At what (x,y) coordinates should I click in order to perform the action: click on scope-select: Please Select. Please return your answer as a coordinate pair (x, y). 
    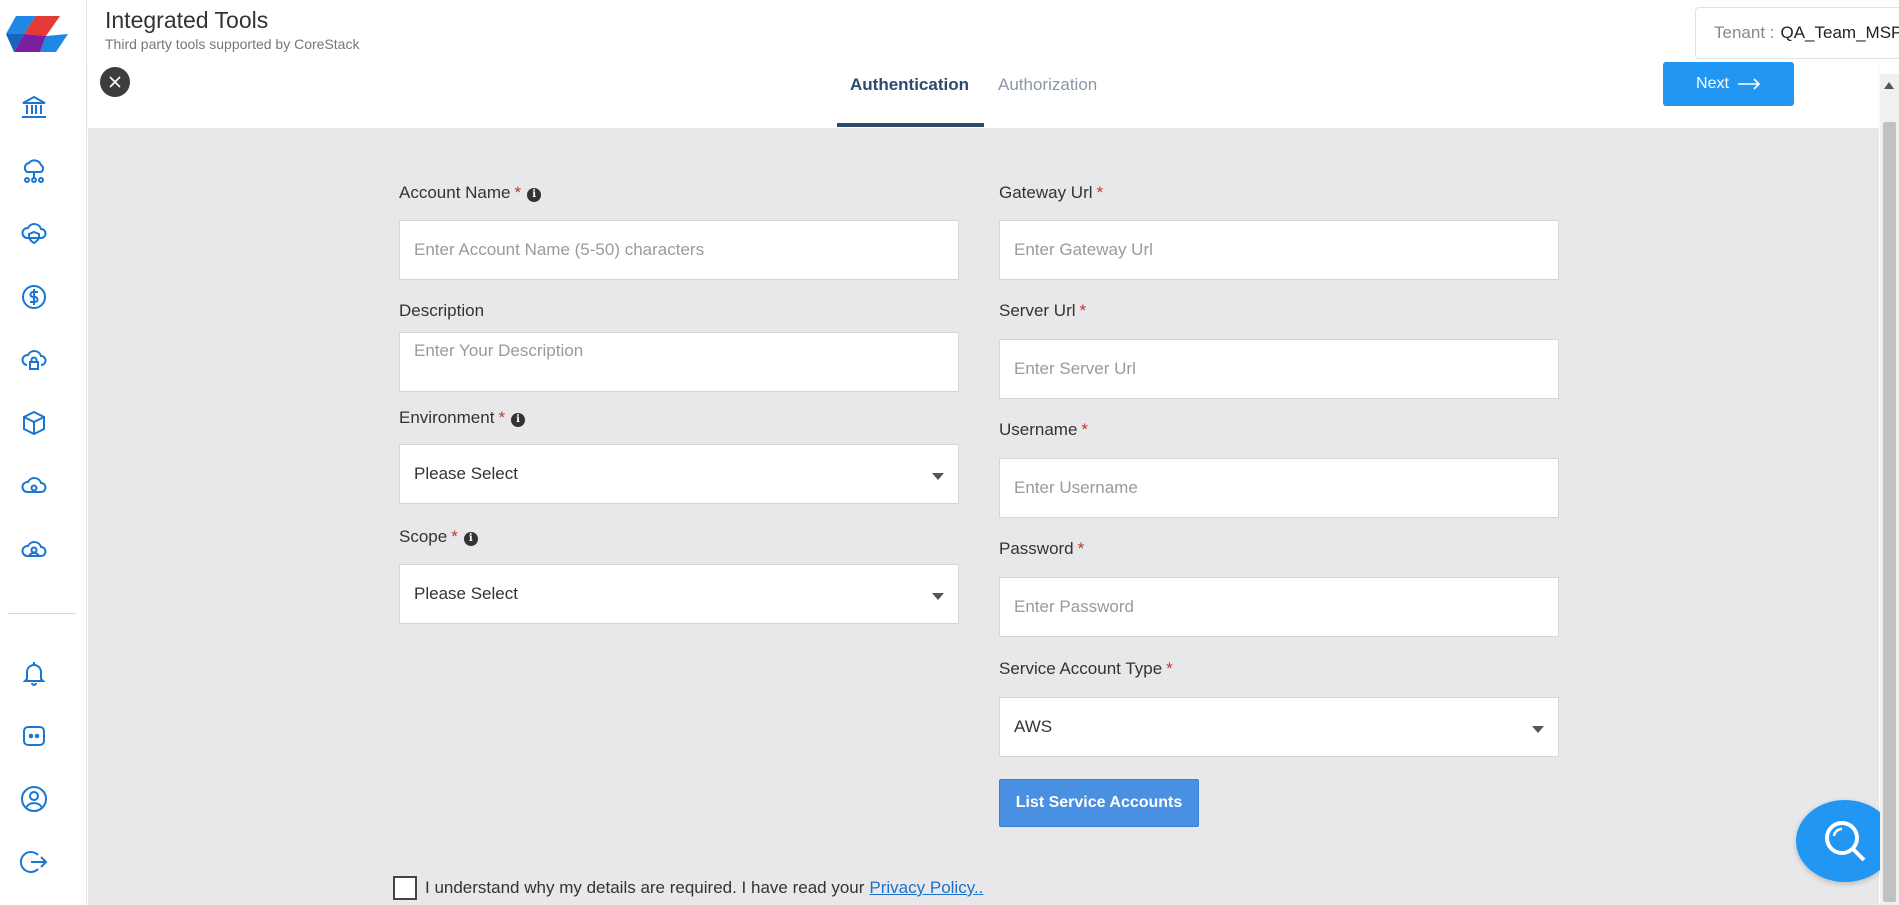
    Looking at the image, I should click on (679, 594).